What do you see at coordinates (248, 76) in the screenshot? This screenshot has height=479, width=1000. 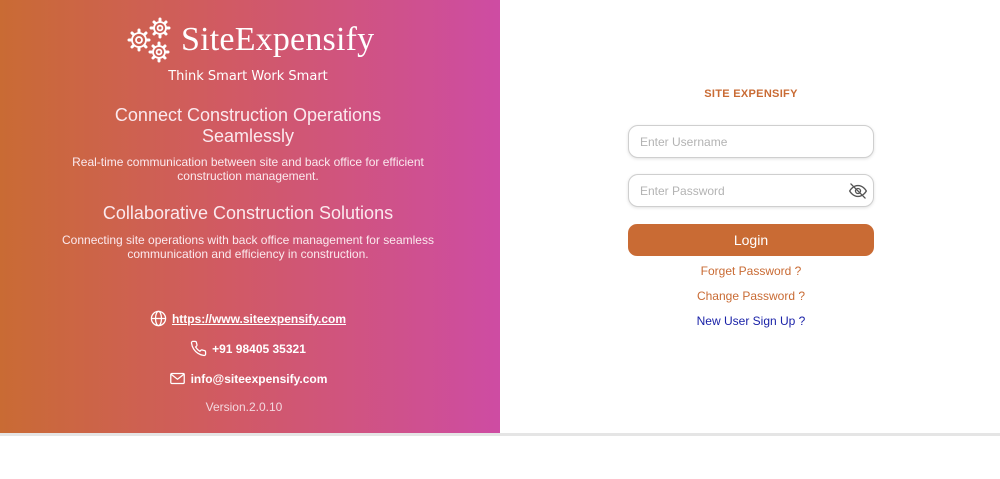 I see `brand-tagline: Think Smart Work Smart` at bounding box center [248, 76].